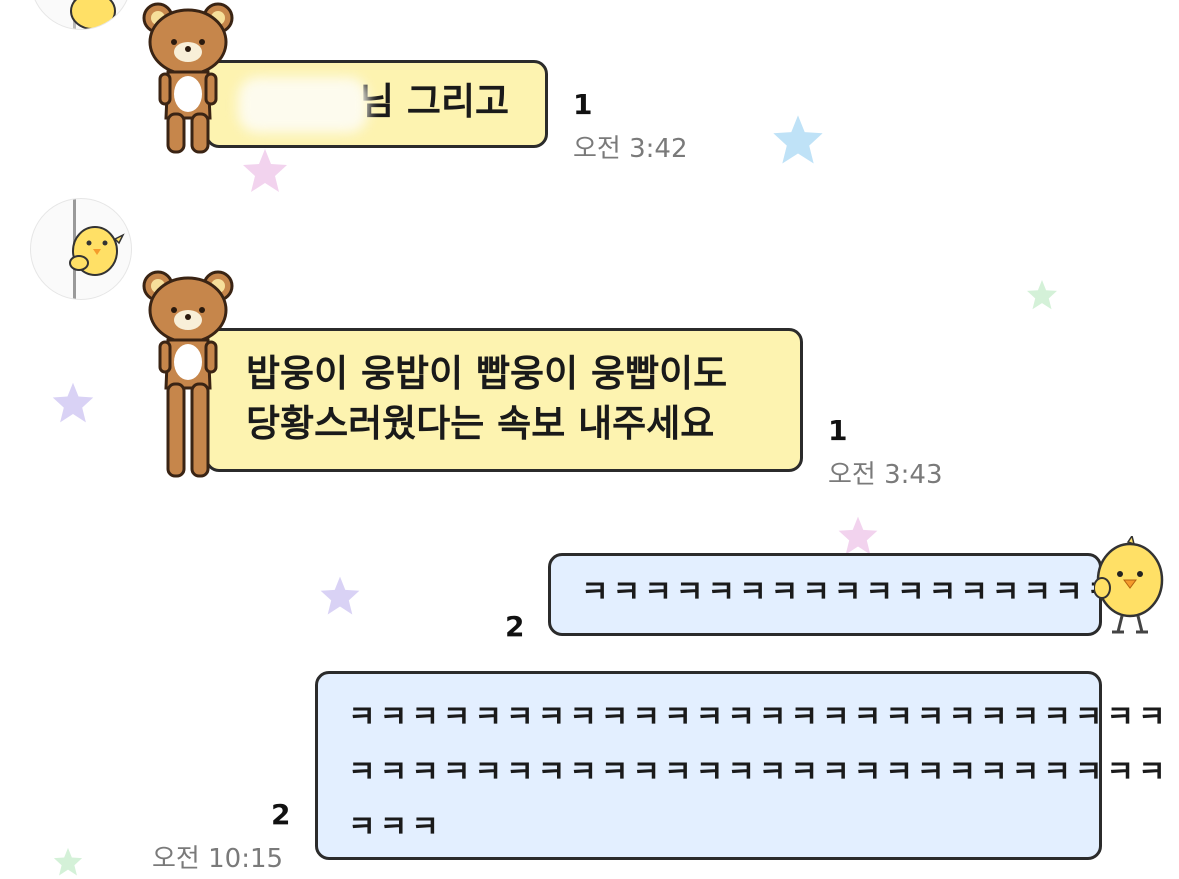 The image size is (1179, 879). What do you see at coordinates (218, 859) in the screenshot?
I see `message-time: 오전 10:15` at bounding box center [218, 859].